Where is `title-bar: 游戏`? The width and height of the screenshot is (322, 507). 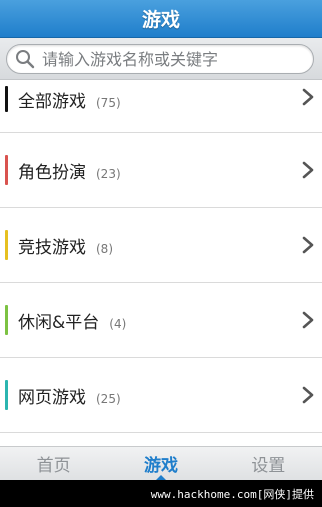
title-bar: 游戏 is located at coordinates (161, 19).